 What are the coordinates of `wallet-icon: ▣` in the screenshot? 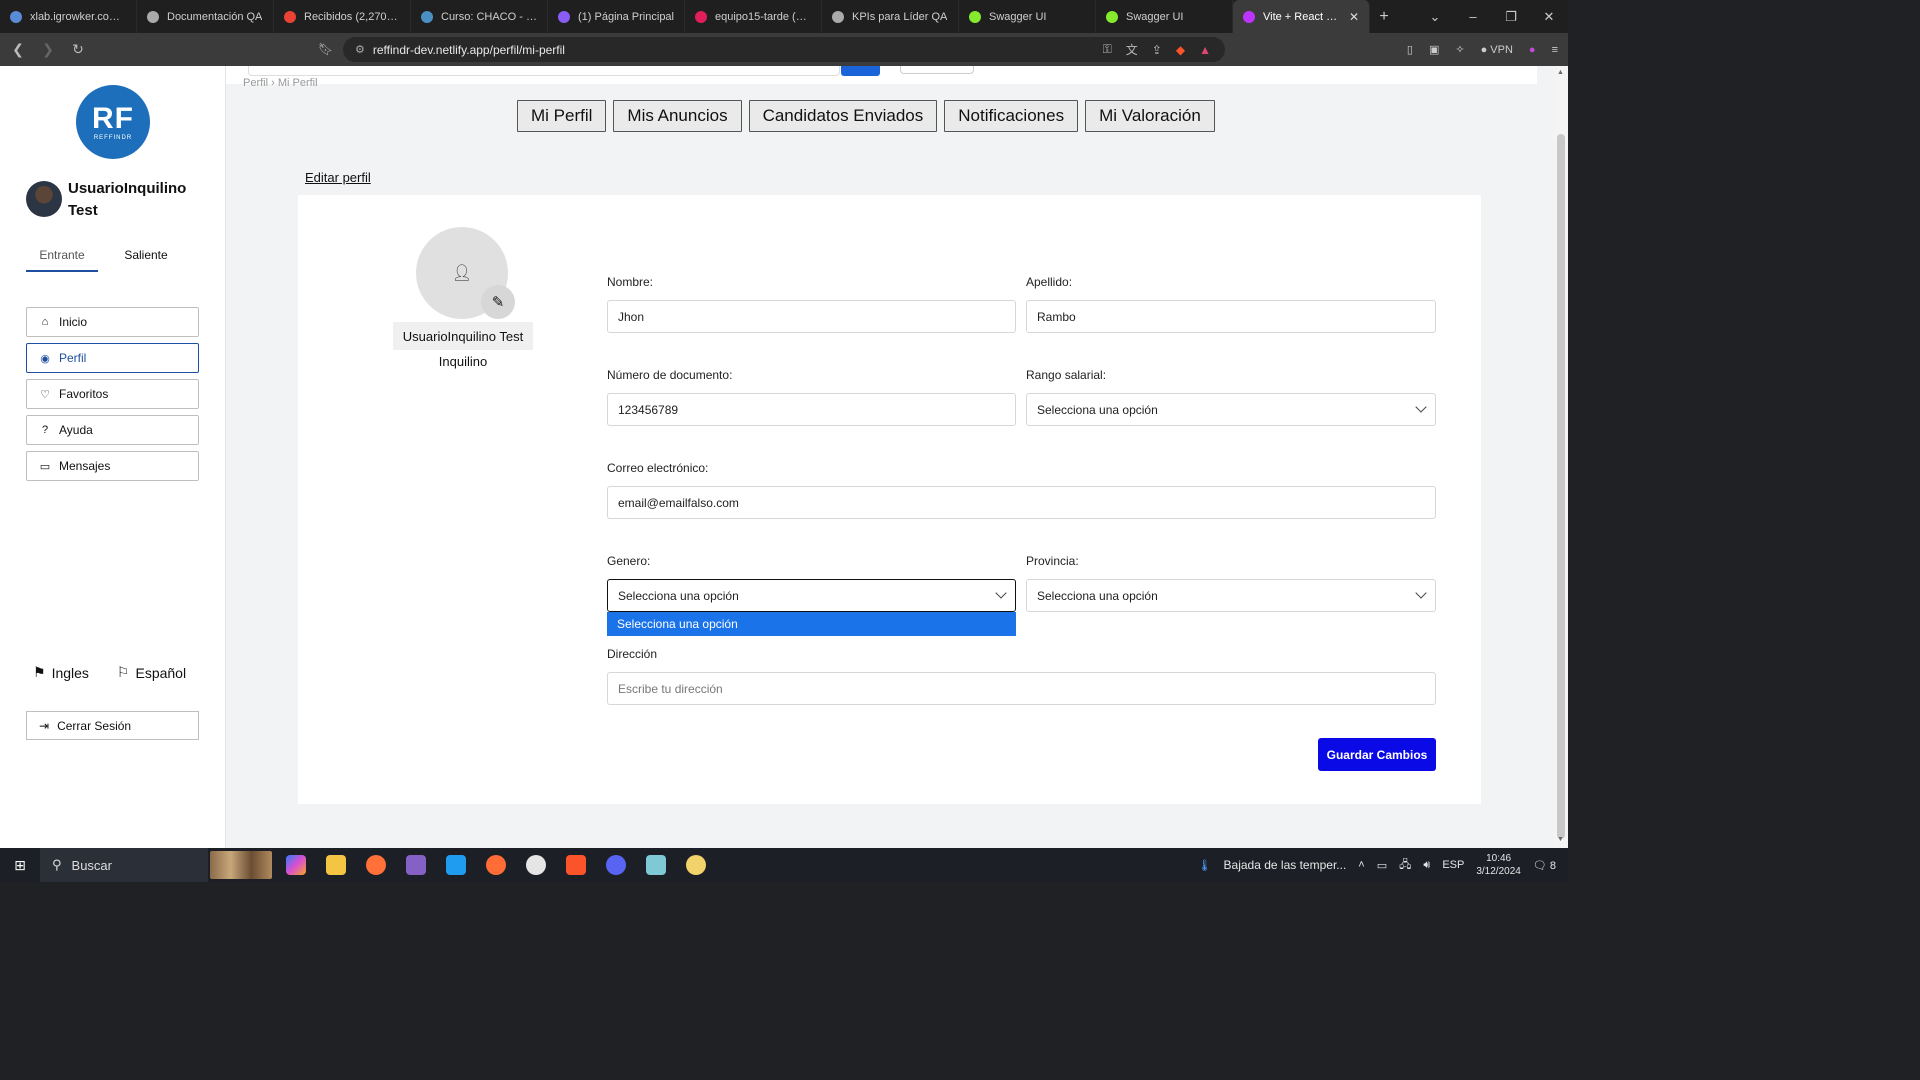 It's located at (1434, 49).